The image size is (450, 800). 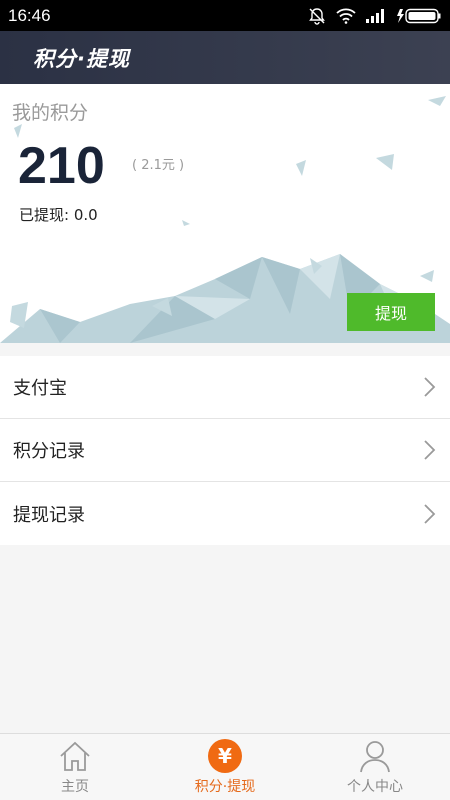 I want to click on menu-item-points-record: 积分记录, so click(x=225, y=450).